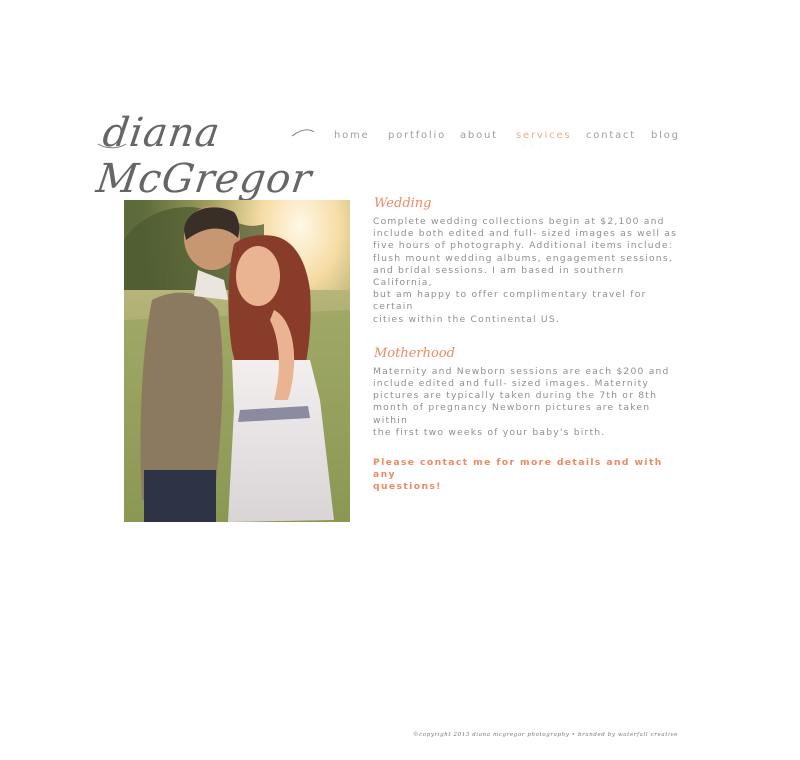 The height and width of the screenshot is (760, 800). What do you see at coordinates (204, 156) in the screenshot?
I see `logo-text: diana McGregor` at bounding box center [204, 156].